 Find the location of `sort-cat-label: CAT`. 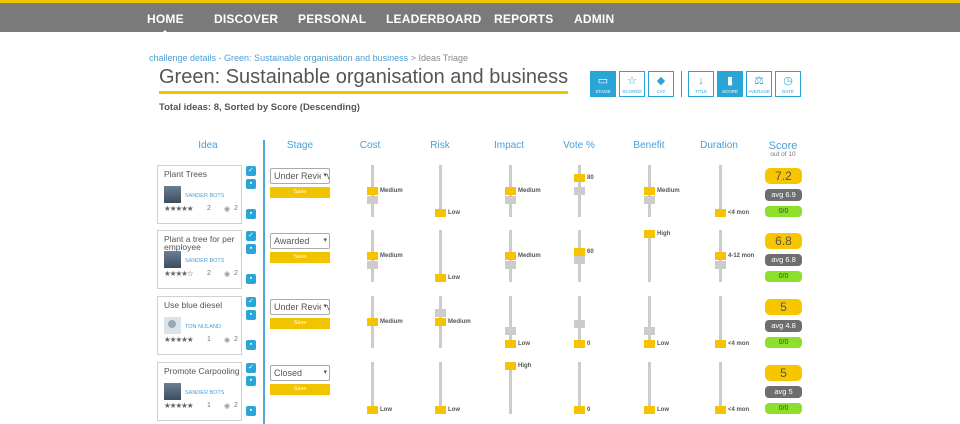

sort-cat-label: CAT is located at coordinates (661, 91).